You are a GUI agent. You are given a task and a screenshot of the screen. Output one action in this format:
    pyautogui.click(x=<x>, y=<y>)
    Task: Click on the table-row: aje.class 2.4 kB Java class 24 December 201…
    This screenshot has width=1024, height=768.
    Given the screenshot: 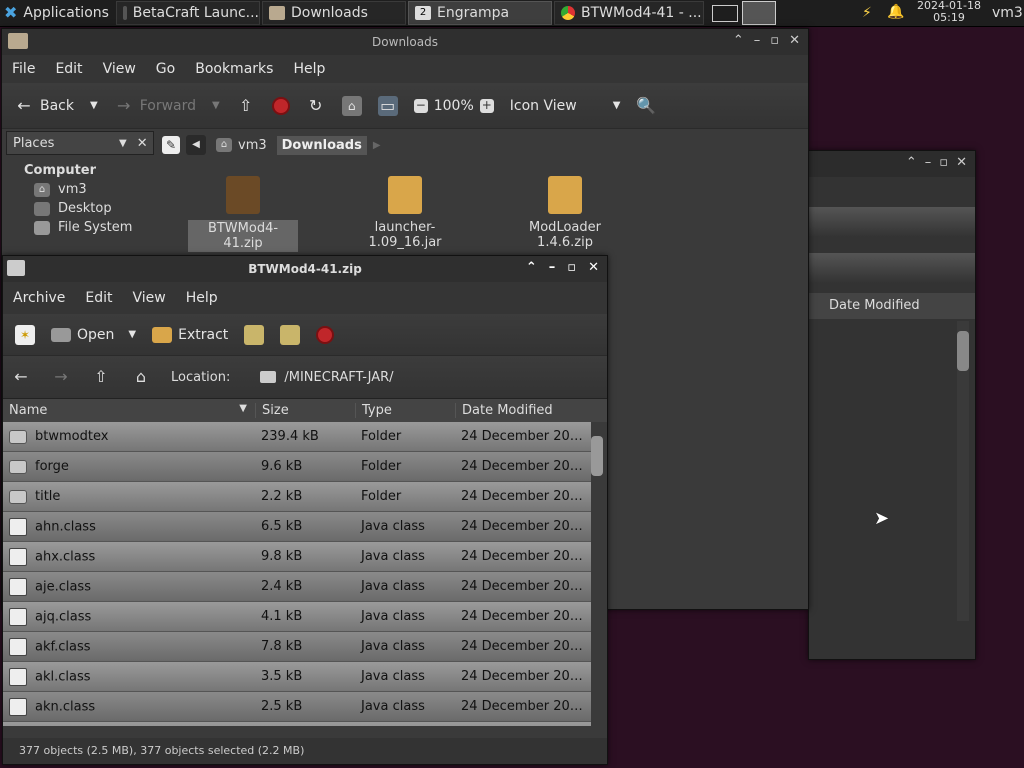 What is the action you would take?
    pyautogui.click(x=297, y=587)
    